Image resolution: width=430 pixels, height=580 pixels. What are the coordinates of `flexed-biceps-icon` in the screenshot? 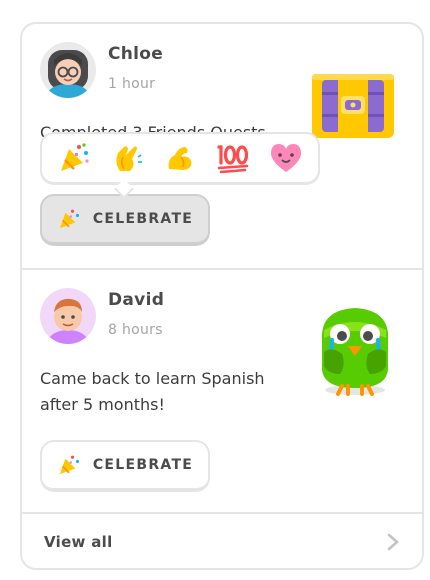 It's located at (180, 158).